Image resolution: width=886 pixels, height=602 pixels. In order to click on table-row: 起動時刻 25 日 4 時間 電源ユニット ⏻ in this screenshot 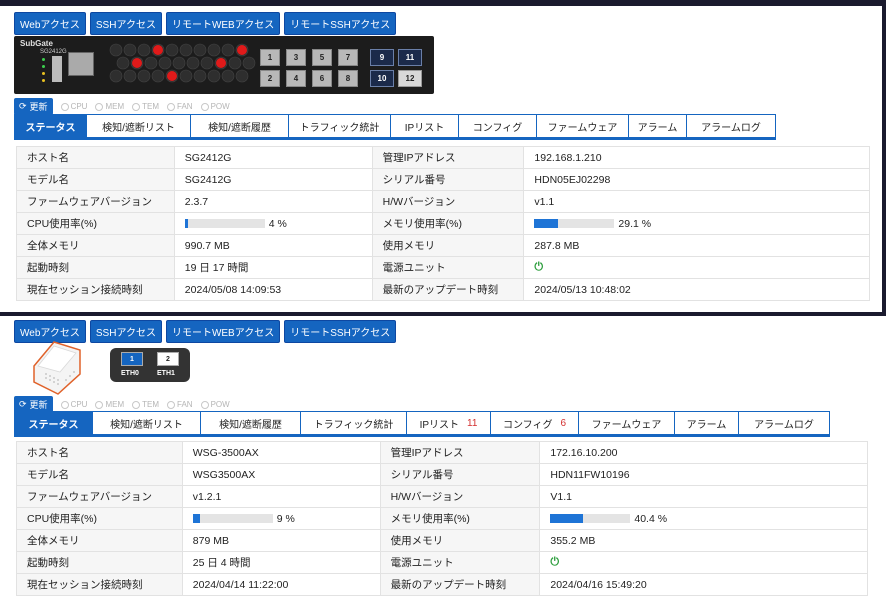, I will do `click(442, 562)`.